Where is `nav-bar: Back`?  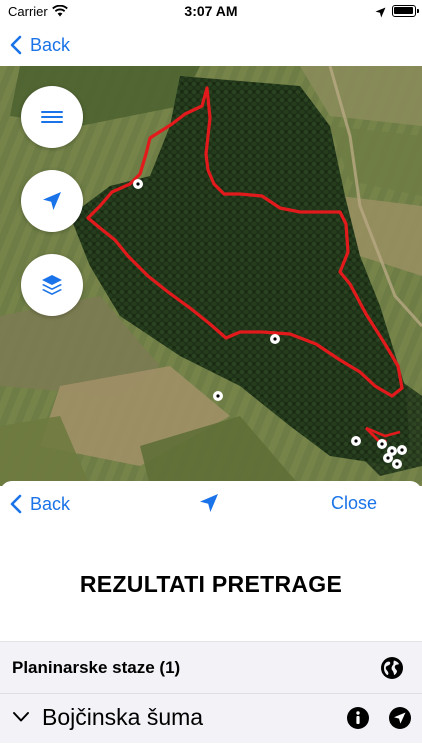
nav-bar: Back is located at coordinates (211, 45).